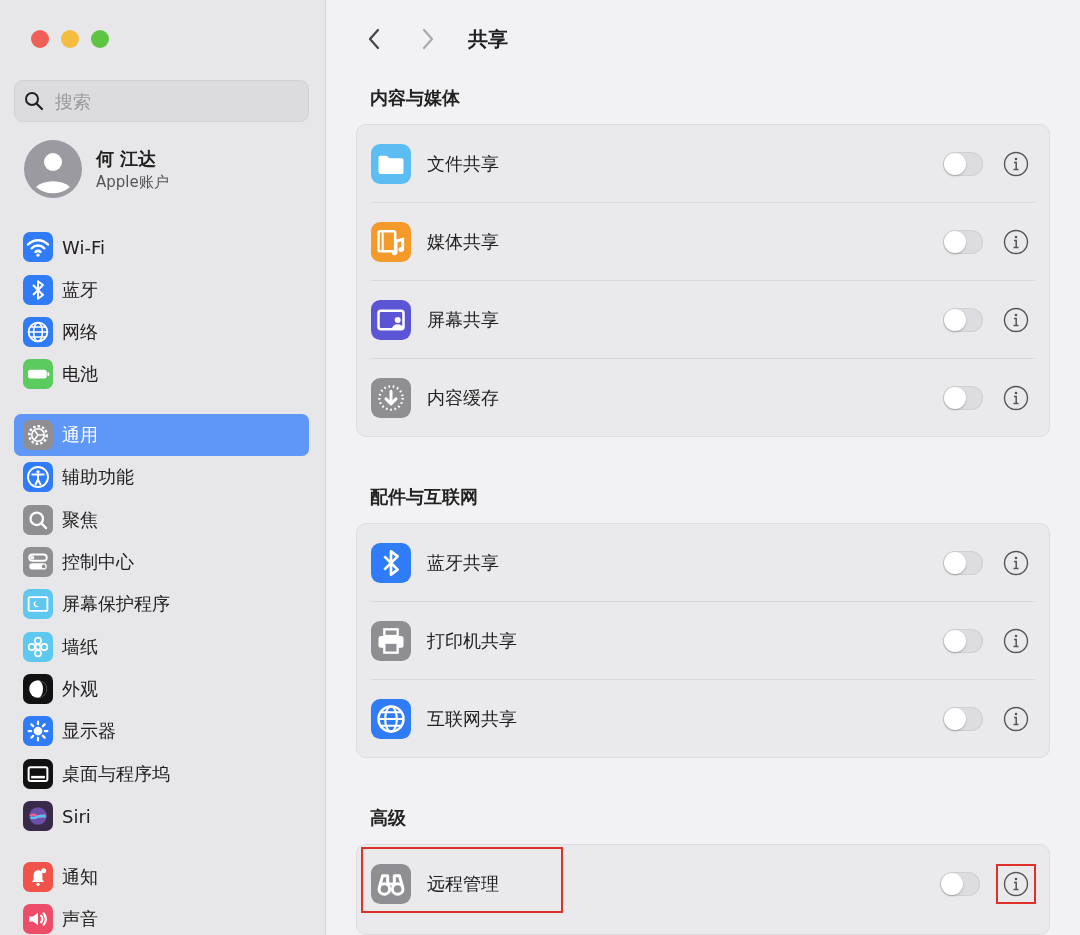 The image size is (1080, 935). What do you see at coordinates (391, 883) in the screenshot?
I see `binoculars-icon` at bounding box center [391, 883].